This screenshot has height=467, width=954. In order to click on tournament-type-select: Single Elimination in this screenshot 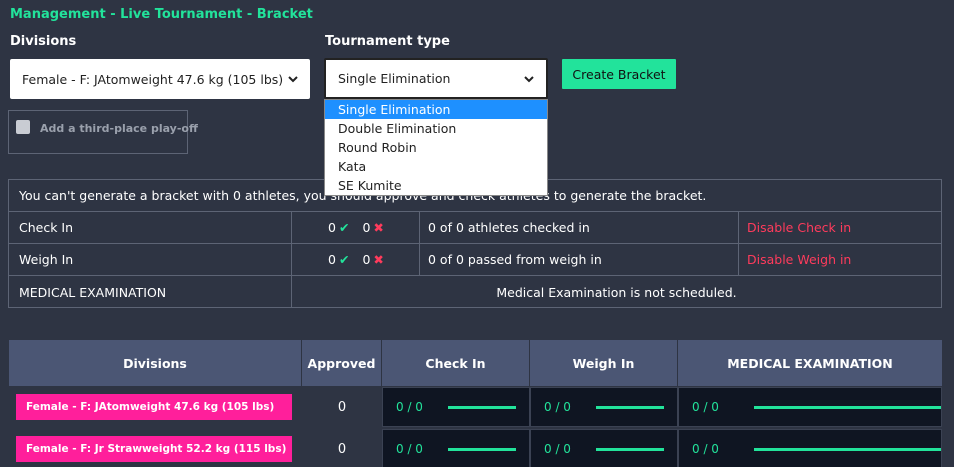, I will do `click(436, 78)`.